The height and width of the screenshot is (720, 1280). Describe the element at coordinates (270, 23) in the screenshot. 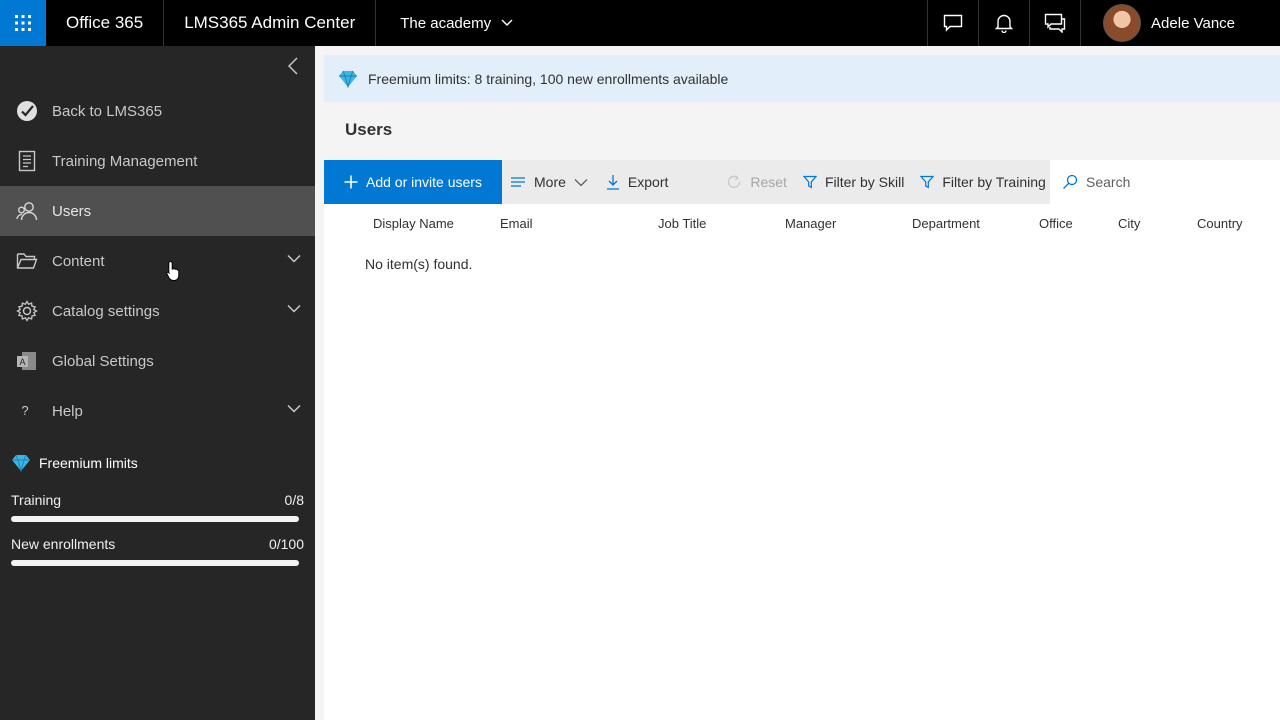

I see `app-title: LMS365 Admin Center` at that location.